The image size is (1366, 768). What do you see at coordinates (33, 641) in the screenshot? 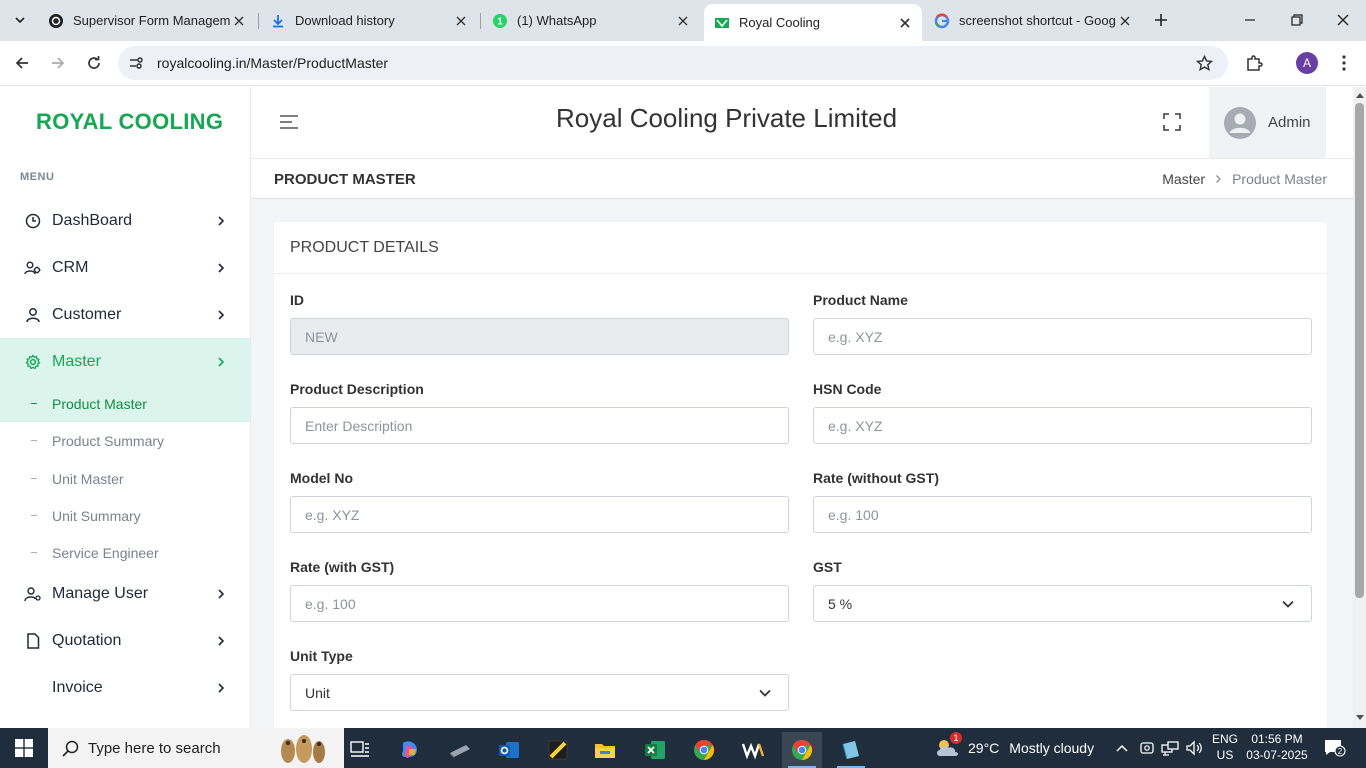
I see `document-icon` at bounding box center [33, 641].